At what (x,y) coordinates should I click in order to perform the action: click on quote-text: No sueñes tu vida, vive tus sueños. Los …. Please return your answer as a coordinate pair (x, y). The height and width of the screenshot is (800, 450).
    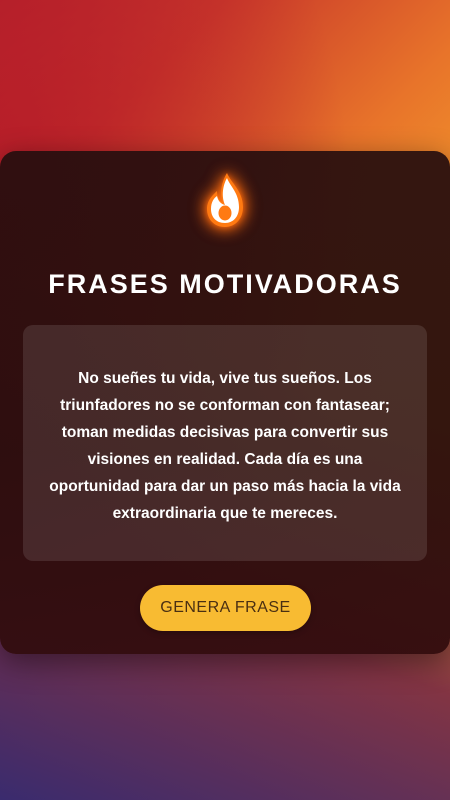
    Looking at the image, I should click on (225, 446).